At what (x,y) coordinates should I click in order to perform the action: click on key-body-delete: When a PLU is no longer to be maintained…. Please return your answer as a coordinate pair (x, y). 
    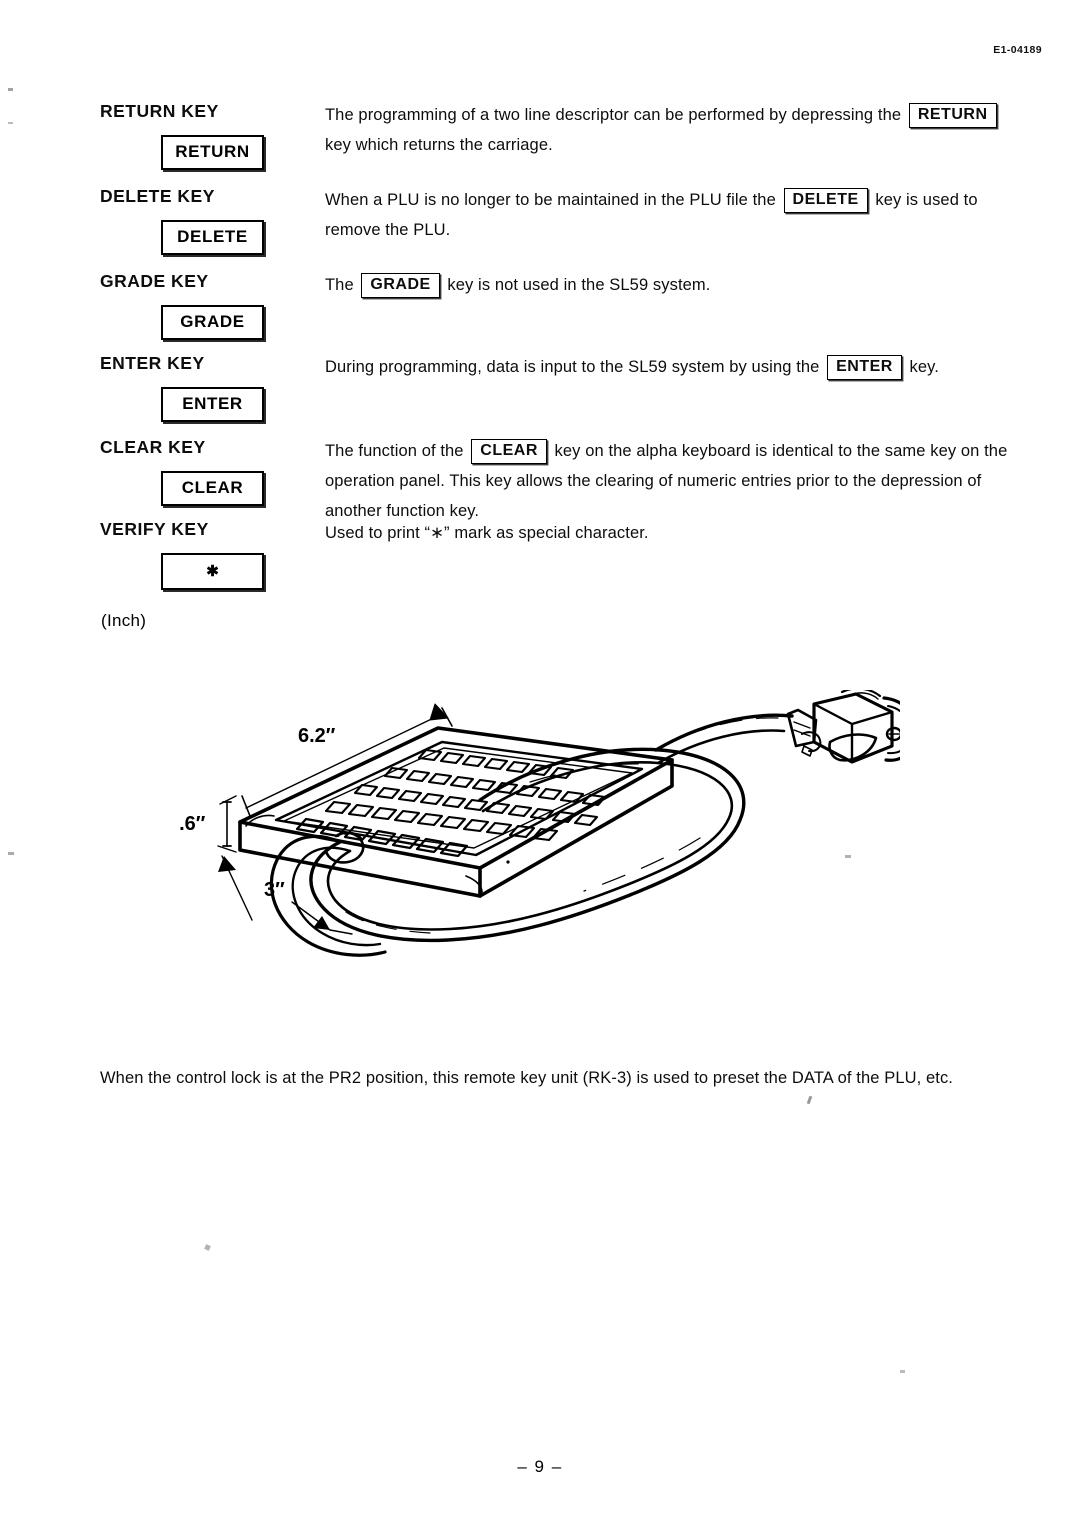
    Looking at the image, I should click on (670, 215).